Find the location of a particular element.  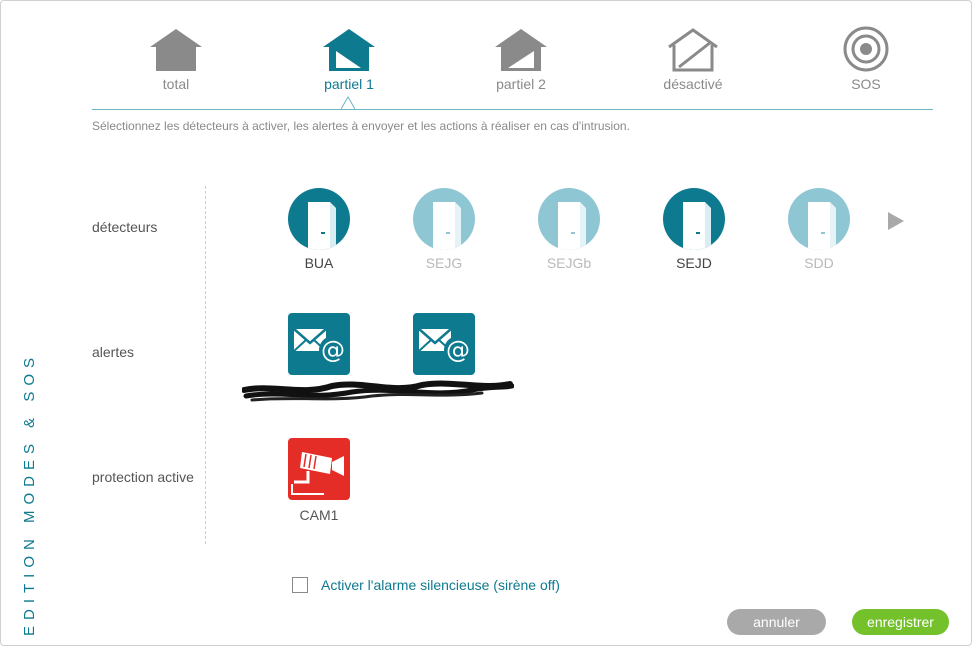

detector-label: SEJGb is located at coordinates (569, 263).